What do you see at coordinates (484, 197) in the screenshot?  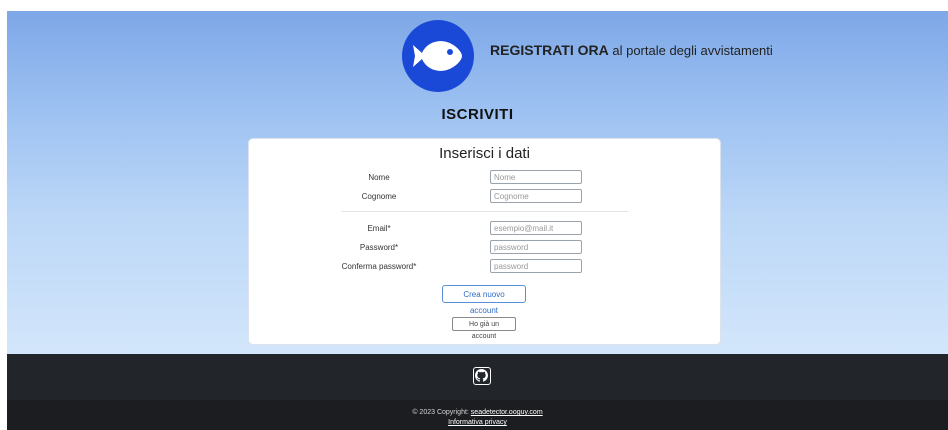 I see `form-row-cognome: Cognome` at bounding box center [484, 197].